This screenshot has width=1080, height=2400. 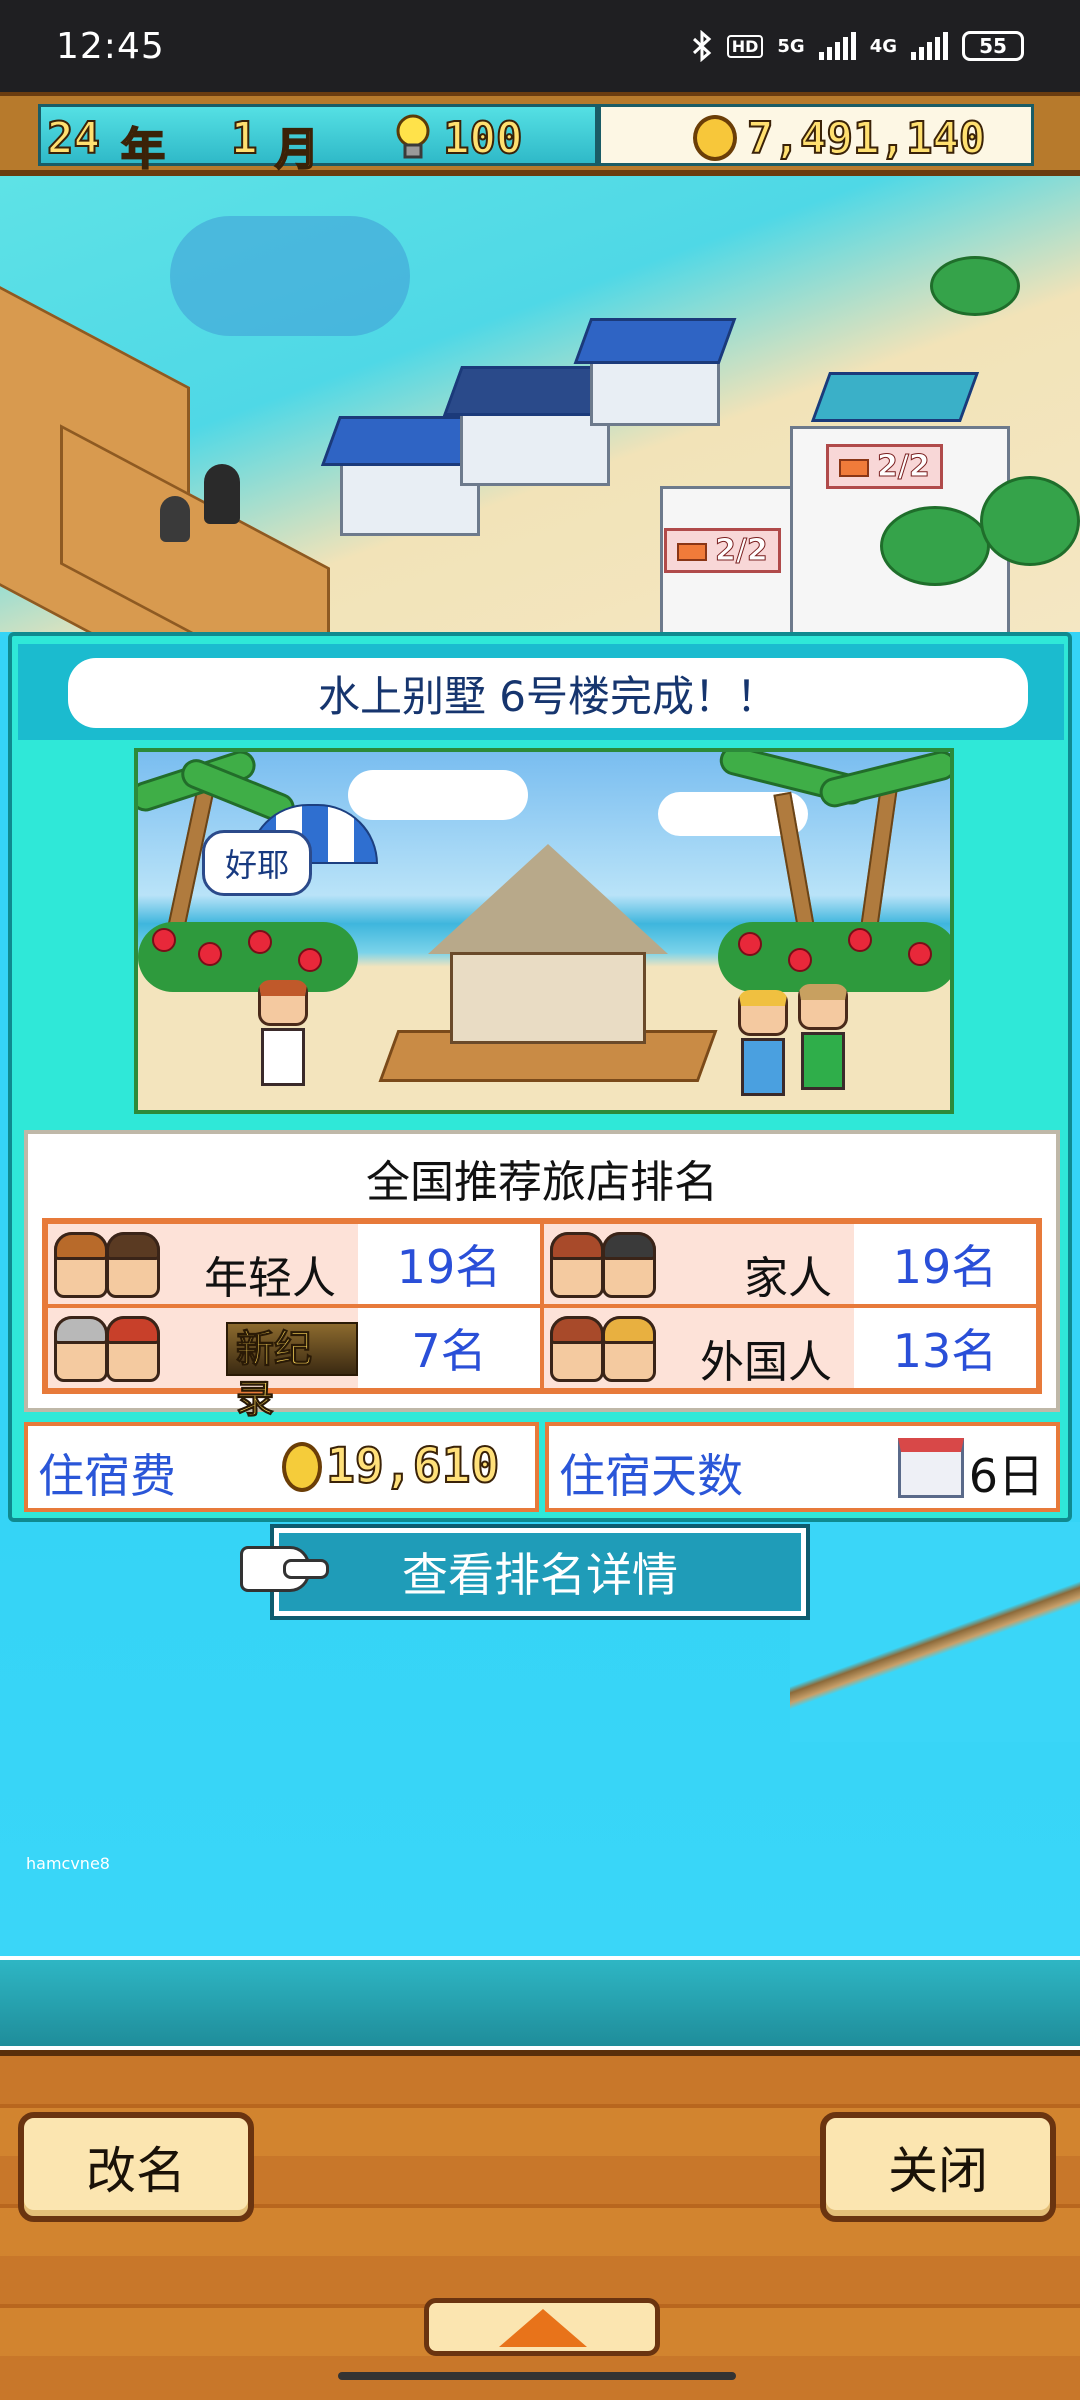 What do you see at coordinates (548, 899) in the screenshot?
I see `villa-thatched-roof` at bounding box center [548, 899].